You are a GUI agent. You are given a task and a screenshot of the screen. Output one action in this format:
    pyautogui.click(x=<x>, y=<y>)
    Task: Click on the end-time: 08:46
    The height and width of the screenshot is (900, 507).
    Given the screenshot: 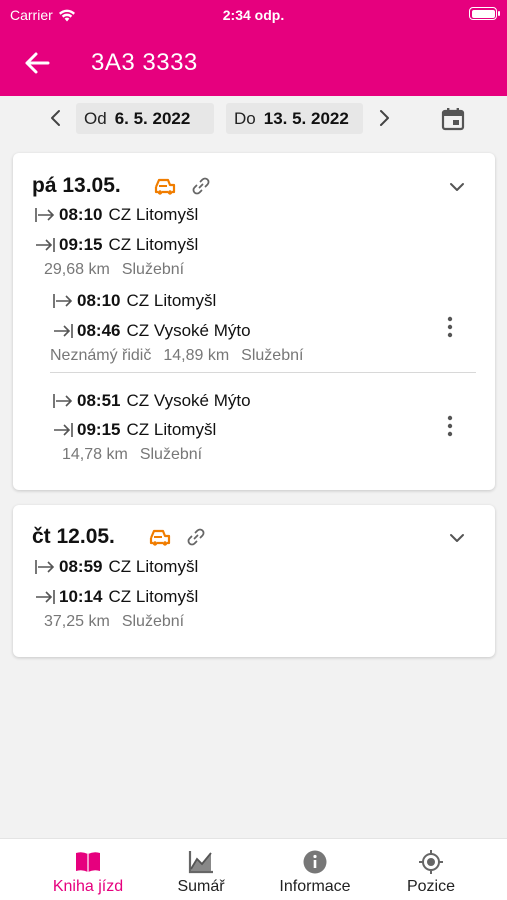 What is the action you would take?
    pyautogui.click(x=99, y=330)
    